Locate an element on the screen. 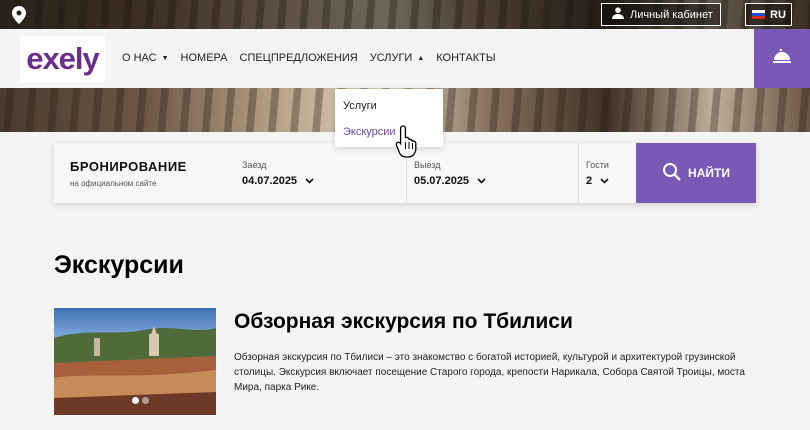 The width and height of the screenshot is (810, 430). personal-account-button: Личный кабинет is located at coordinates (661, 14).